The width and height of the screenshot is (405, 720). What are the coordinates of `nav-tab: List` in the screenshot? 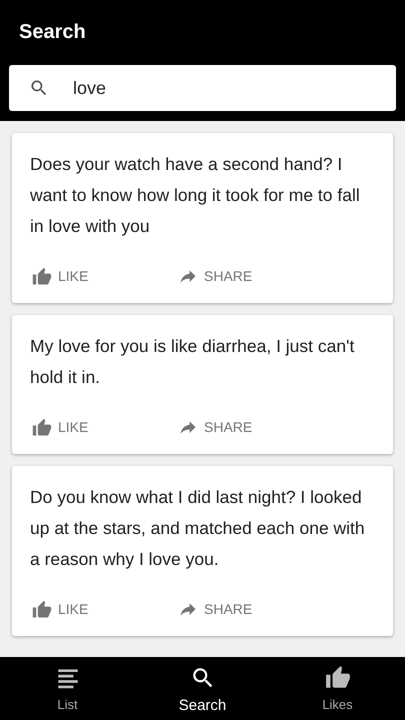 It's located at (67, 688).